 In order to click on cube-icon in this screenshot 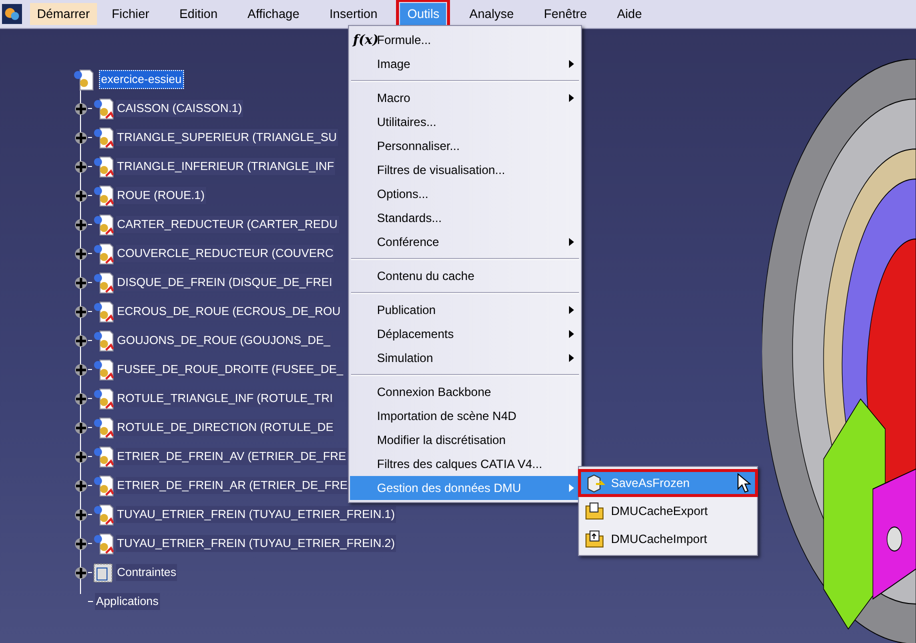, I will do `click(595, 483)`.